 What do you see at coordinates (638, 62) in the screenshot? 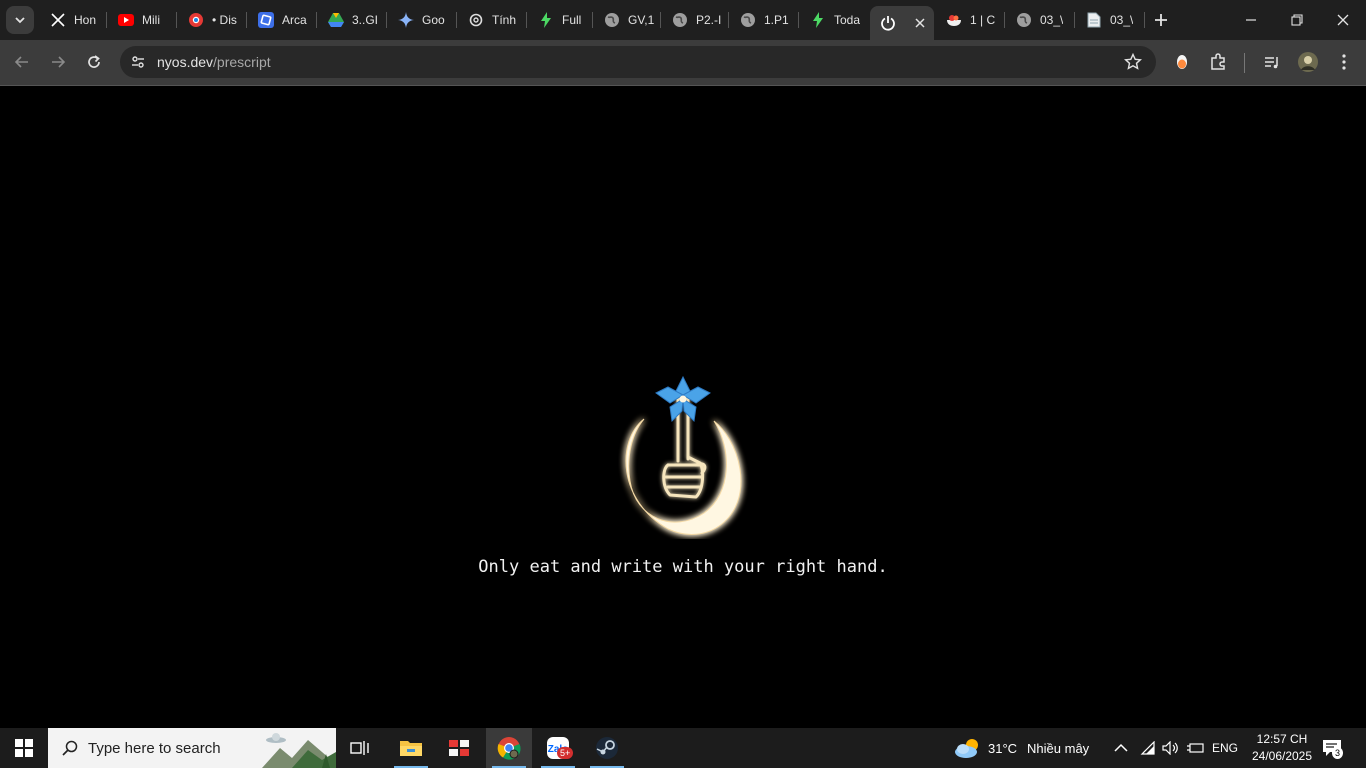
I see `address-bar: nyos.dev/prescript` at bounding box center [638, 62].